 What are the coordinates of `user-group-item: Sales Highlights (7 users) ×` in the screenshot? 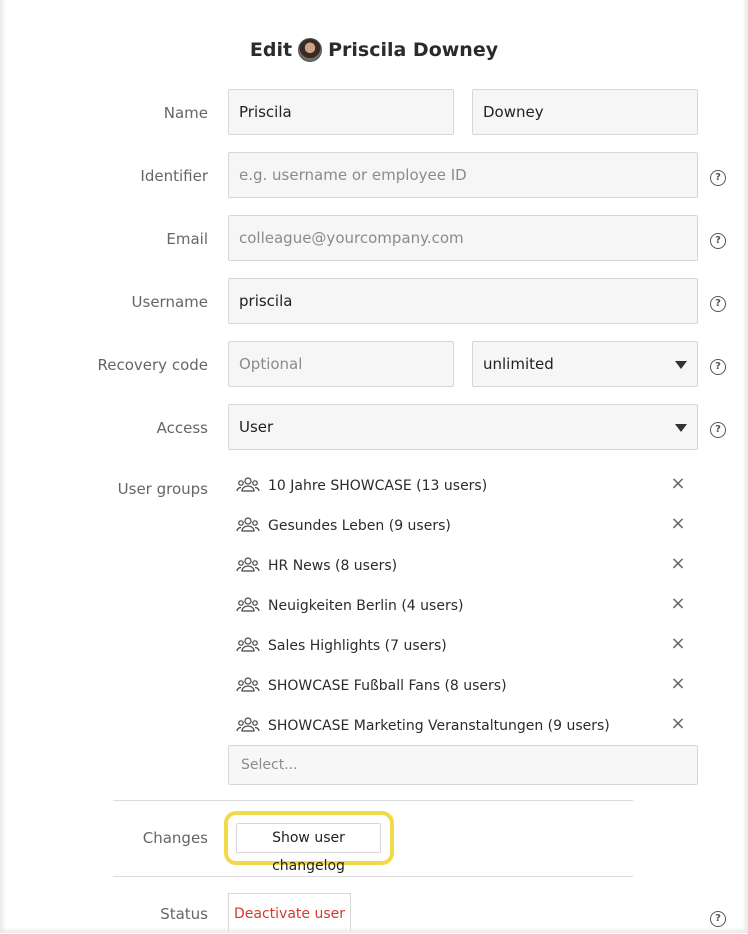 It's located at (466, 646).